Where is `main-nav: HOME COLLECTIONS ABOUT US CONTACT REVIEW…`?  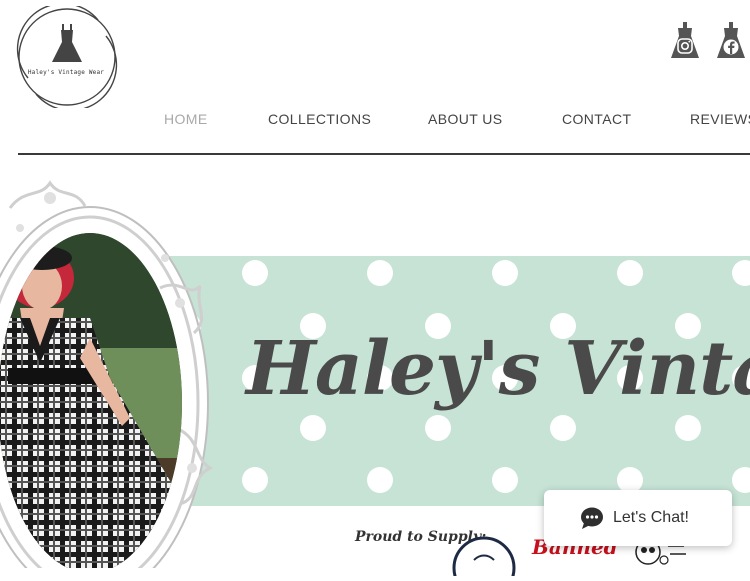
main-nav: HOME COLLECTIONS ABOUT US CONTACT REVIEW… is located at coordinates (375, 119).